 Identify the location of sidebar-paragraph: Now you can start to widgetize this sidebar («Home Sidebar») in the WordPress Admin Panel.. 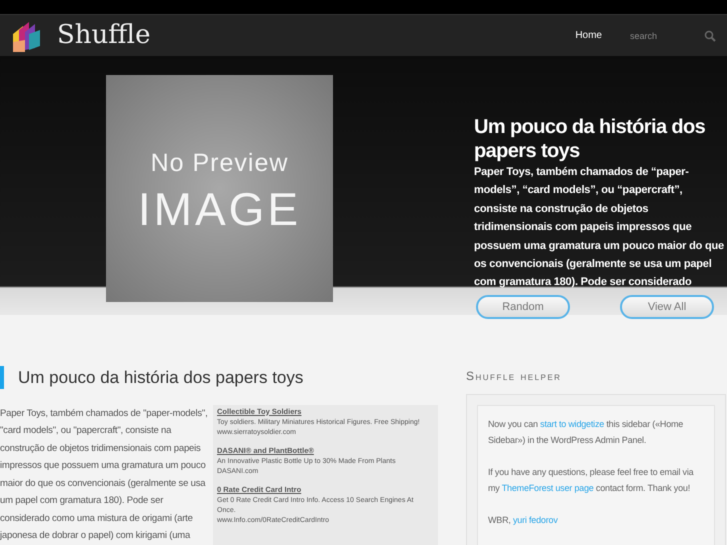
(586, 432).